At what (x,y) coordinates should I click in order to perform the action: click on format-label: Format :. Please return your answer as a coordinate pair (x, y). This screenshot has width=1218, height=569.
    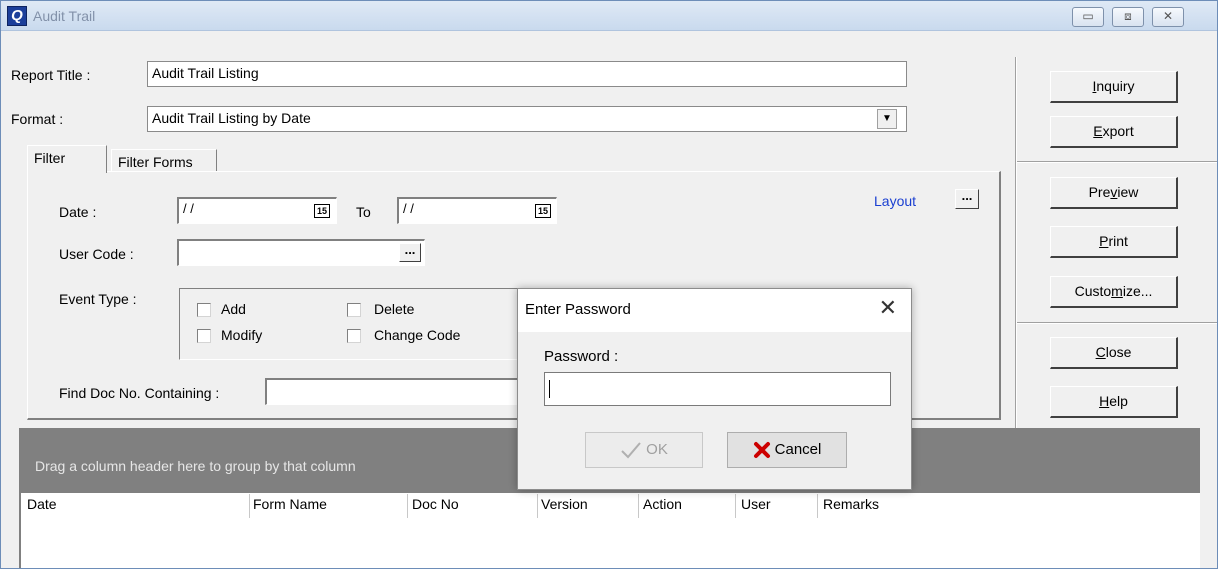
    Looking at the image, I should click on (37, 119).